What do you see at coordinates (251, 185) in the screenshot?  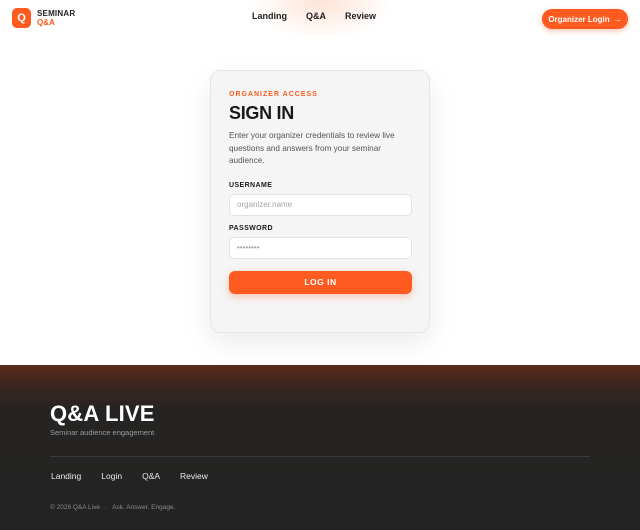 I see `username-label: USERNAME` at bounding box center [251, 185].